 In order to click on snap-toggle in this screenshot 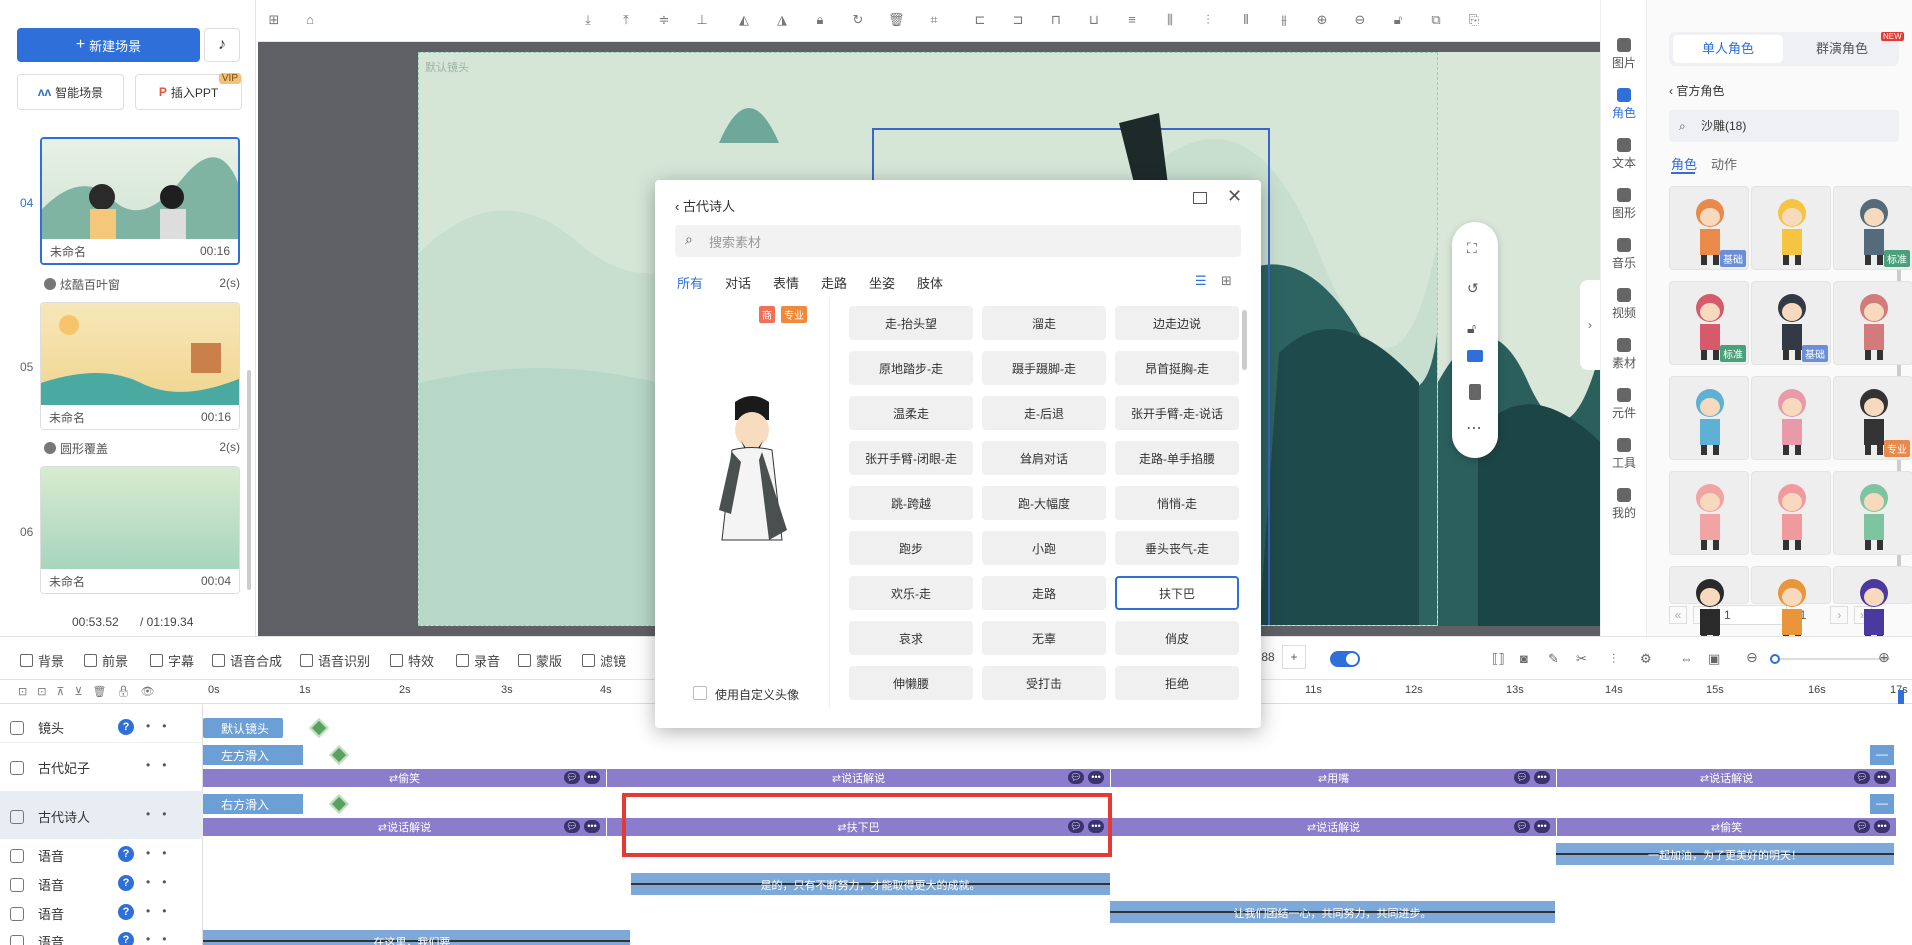, I will do `click(1345, 659)`.